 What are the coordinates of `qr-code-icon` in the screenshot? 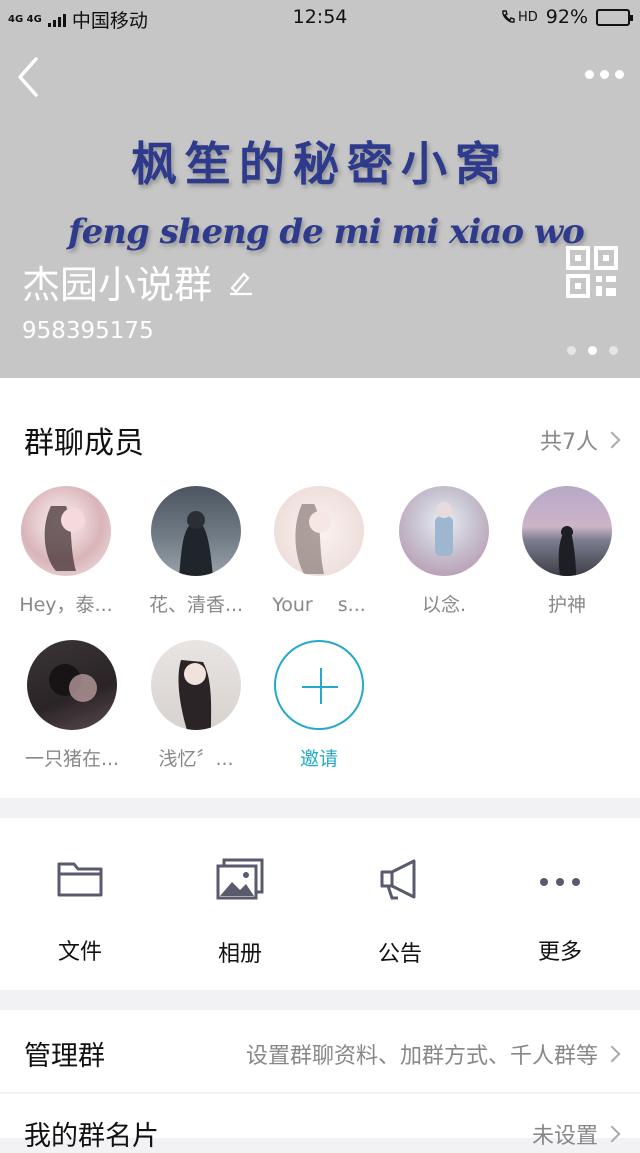 It's located at (592, 272).